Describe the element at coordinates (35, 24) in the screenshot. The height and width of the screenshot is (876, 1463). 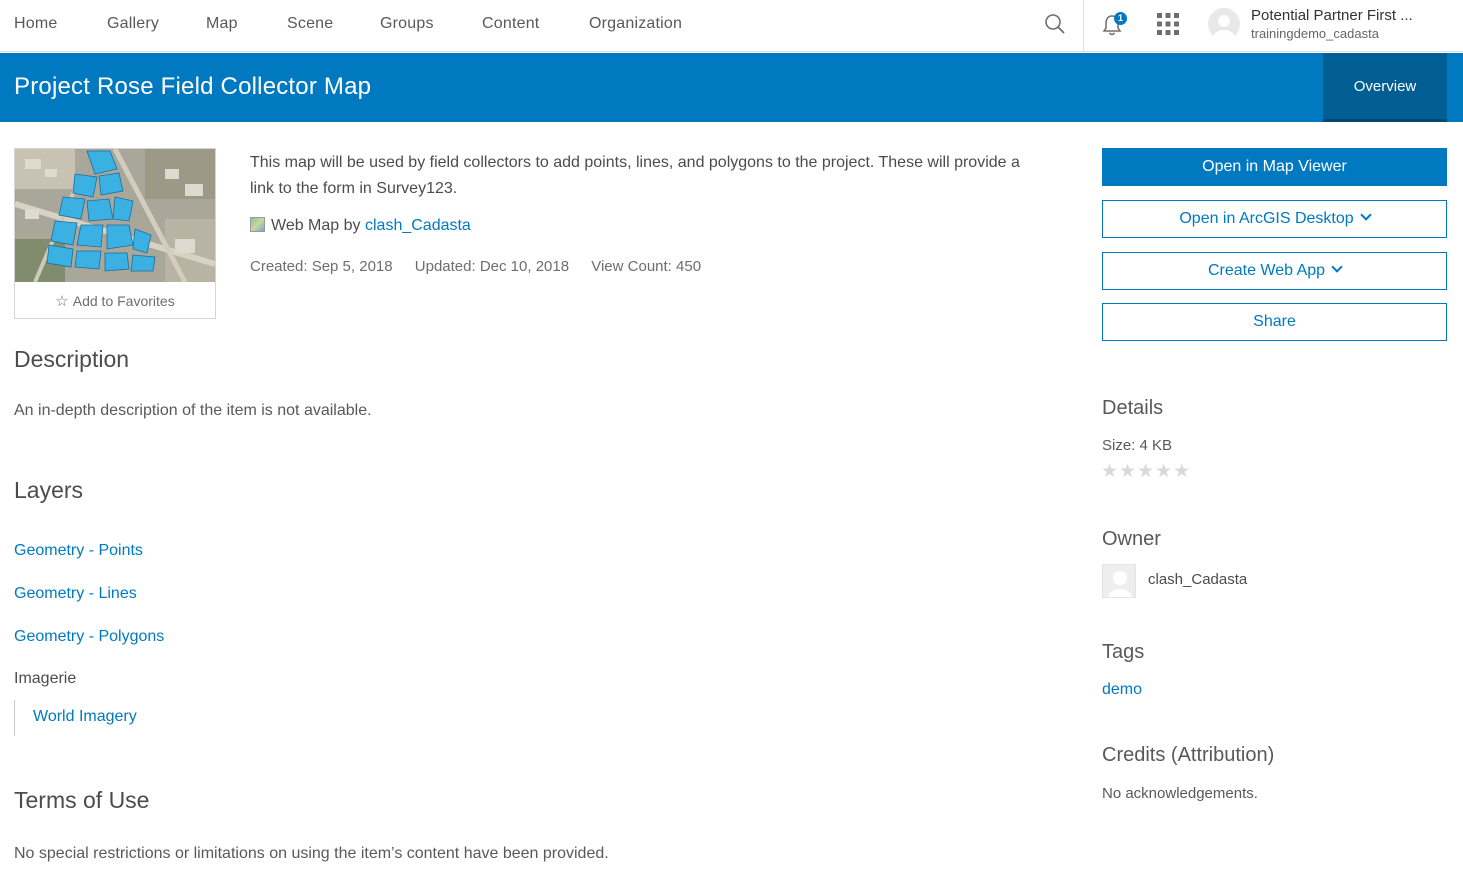
I see `nav-home: Home` at that location.